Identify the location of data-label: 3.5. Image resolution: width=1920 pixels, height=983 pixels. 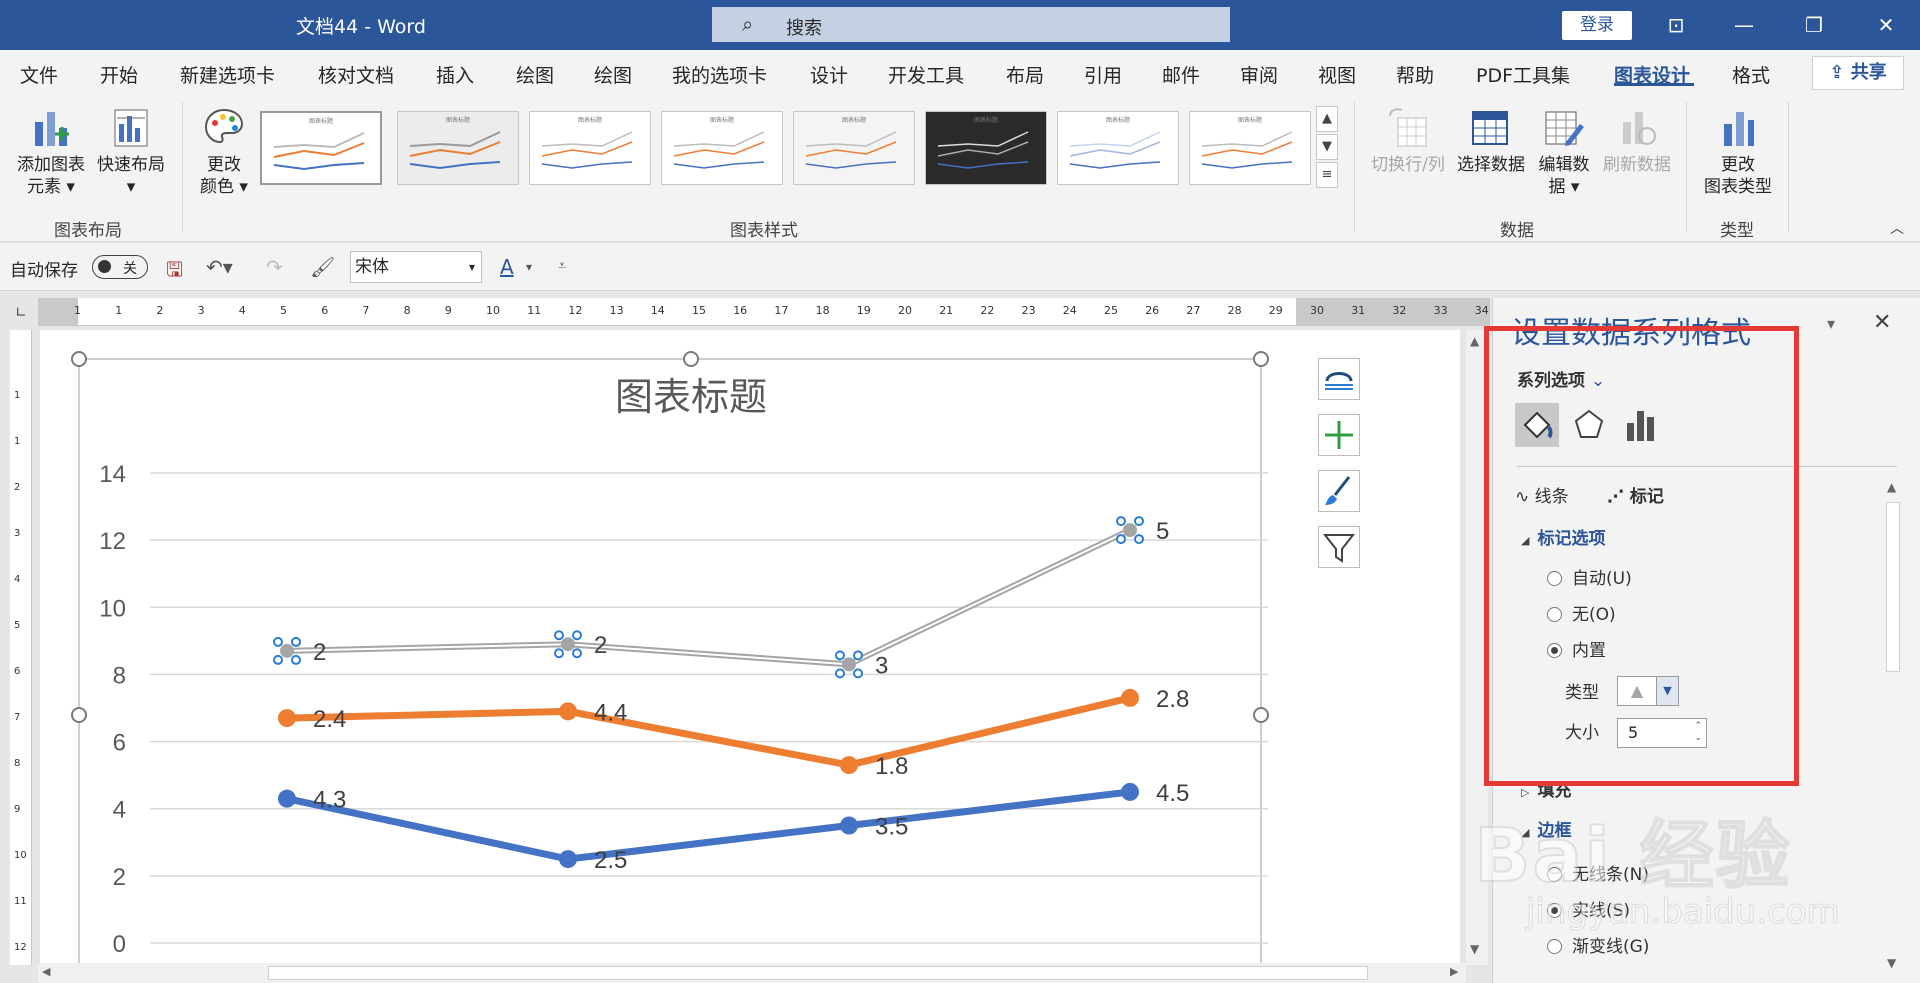
(891, 827).